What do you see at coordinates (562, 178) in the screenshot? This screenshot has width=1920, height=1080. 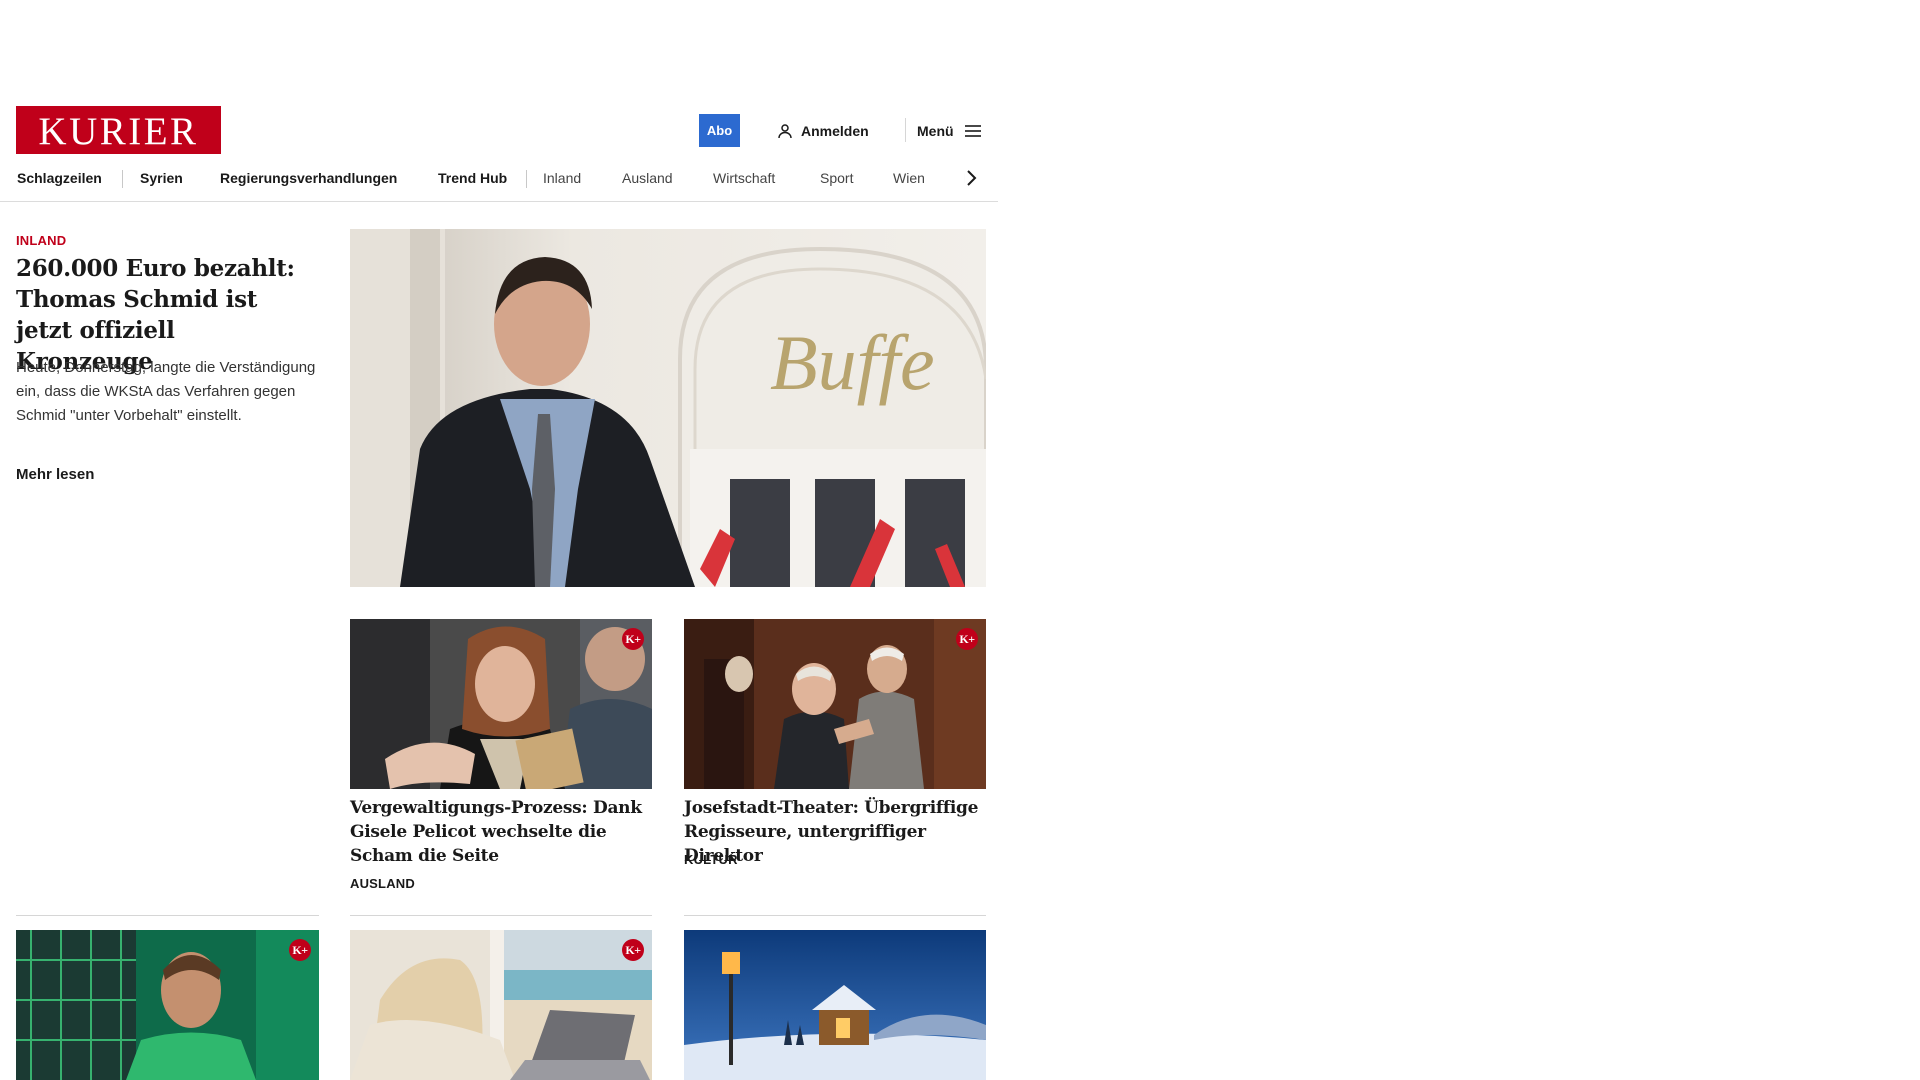 I see `nav-item-inland: Inland` at bounding box center [562, 178].